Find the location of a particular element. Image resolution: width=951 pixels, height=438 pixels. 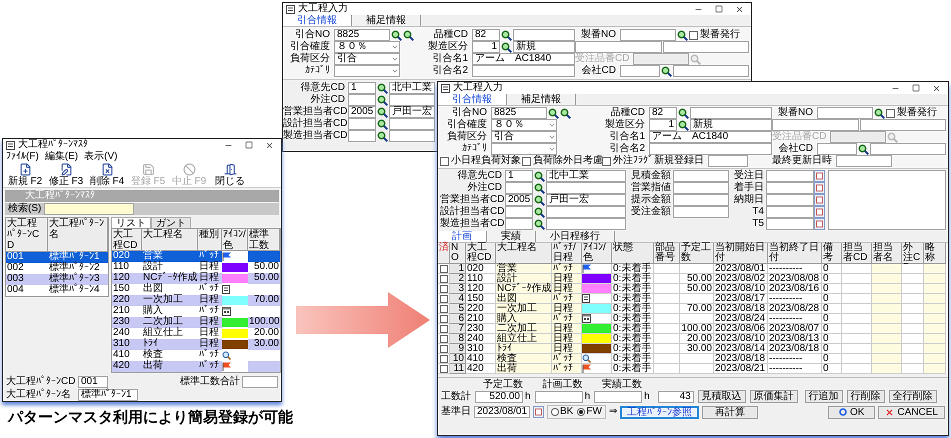

table-row: 220 一次加工 日程 70.00 is located at coordinates (196, 300).